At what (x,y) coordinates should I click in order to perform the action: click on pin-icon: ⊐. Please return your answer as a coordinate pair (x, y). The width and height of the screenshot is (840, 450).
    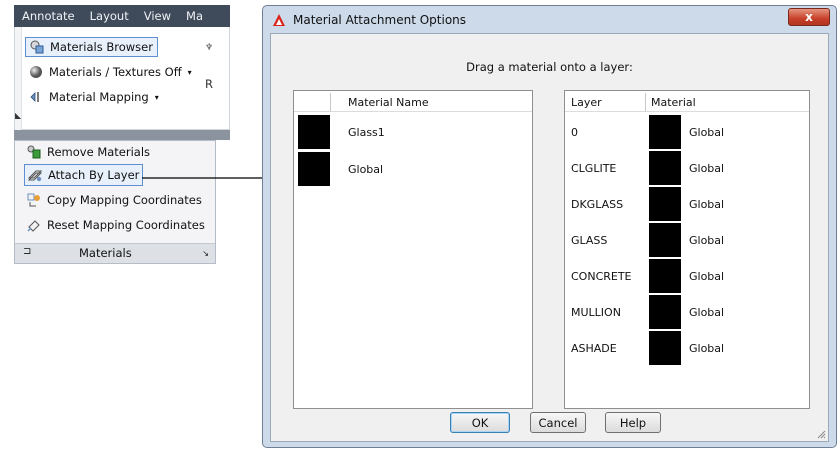
    Looking at the image, I should click on (27, 251).